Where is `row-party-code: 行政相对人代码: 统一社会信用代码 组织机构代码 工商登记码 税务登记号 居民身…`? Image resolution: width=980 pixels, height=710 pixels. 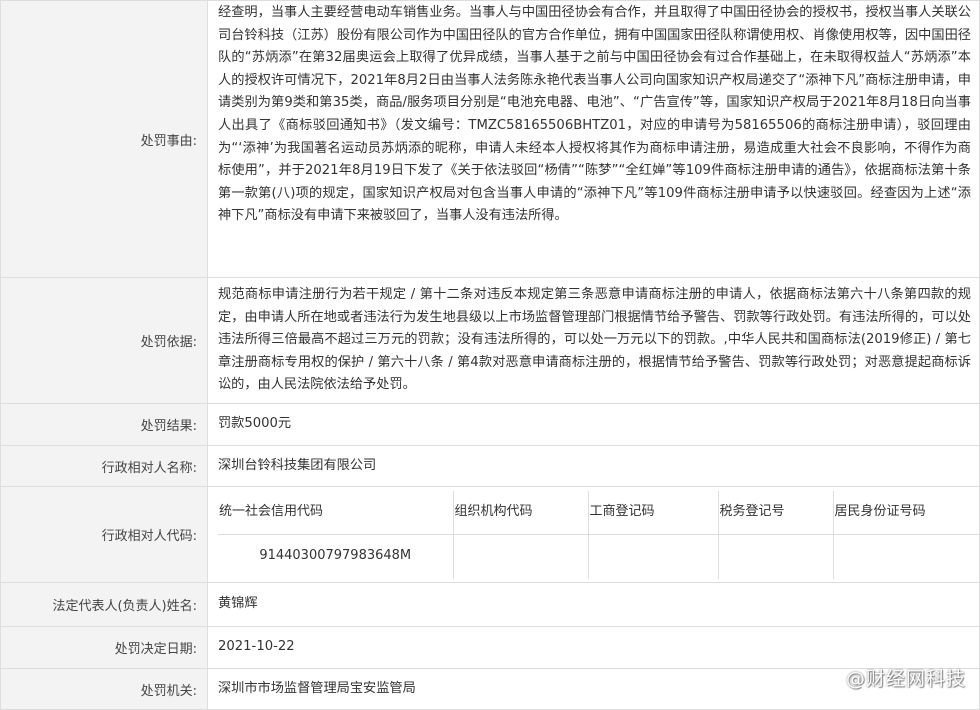
row-party-code: 行政相对人代码: 统一社会信用代码 组织机构代码 工商登记码 税务登记号 居民身… is located at coordinates (490, 534).